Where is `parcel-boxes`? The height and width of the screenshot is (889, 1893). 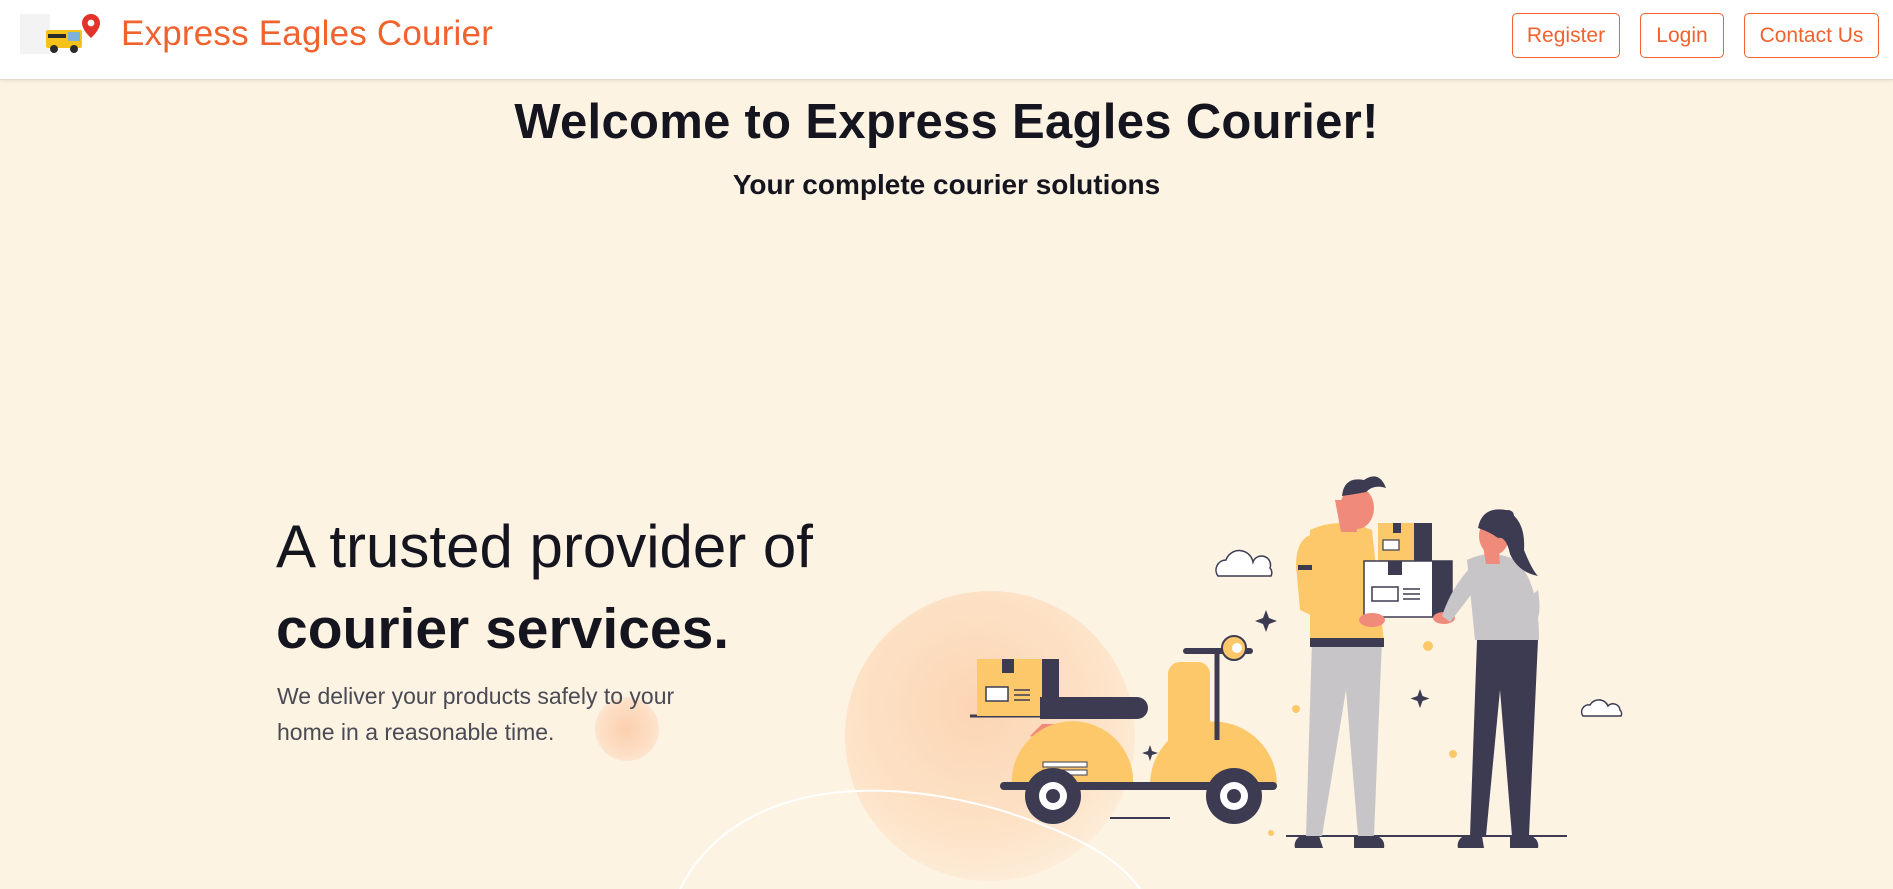 parcel-boxes is located at coordinates (1407, 575).